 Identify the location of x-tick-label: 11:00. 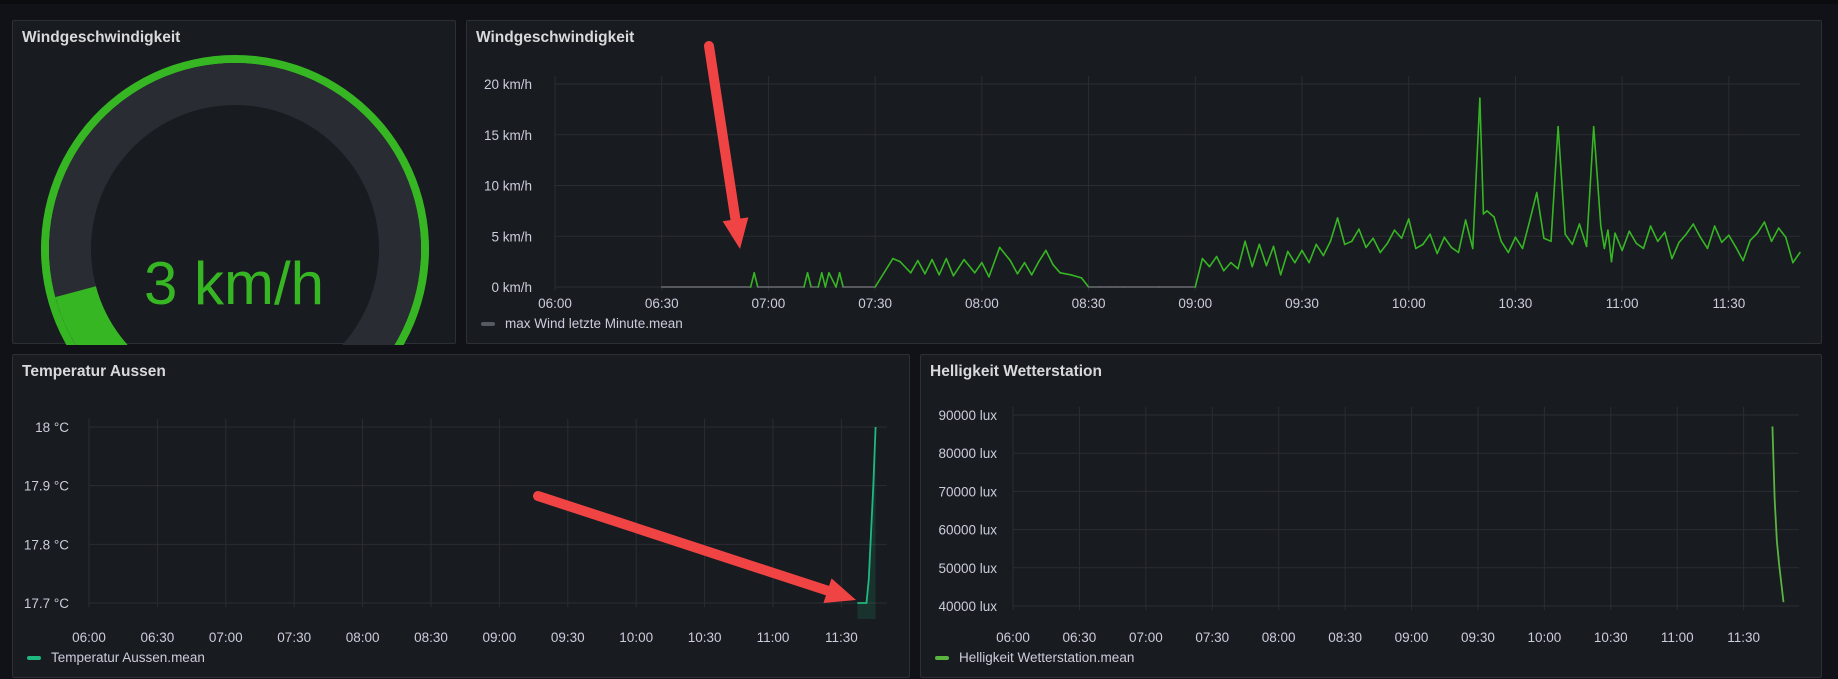
(1677, 637).